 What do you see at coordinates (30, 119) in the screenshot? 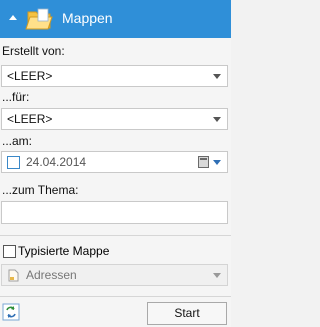
I see `for-value: <LEER>` at bounding box center [30, 119].